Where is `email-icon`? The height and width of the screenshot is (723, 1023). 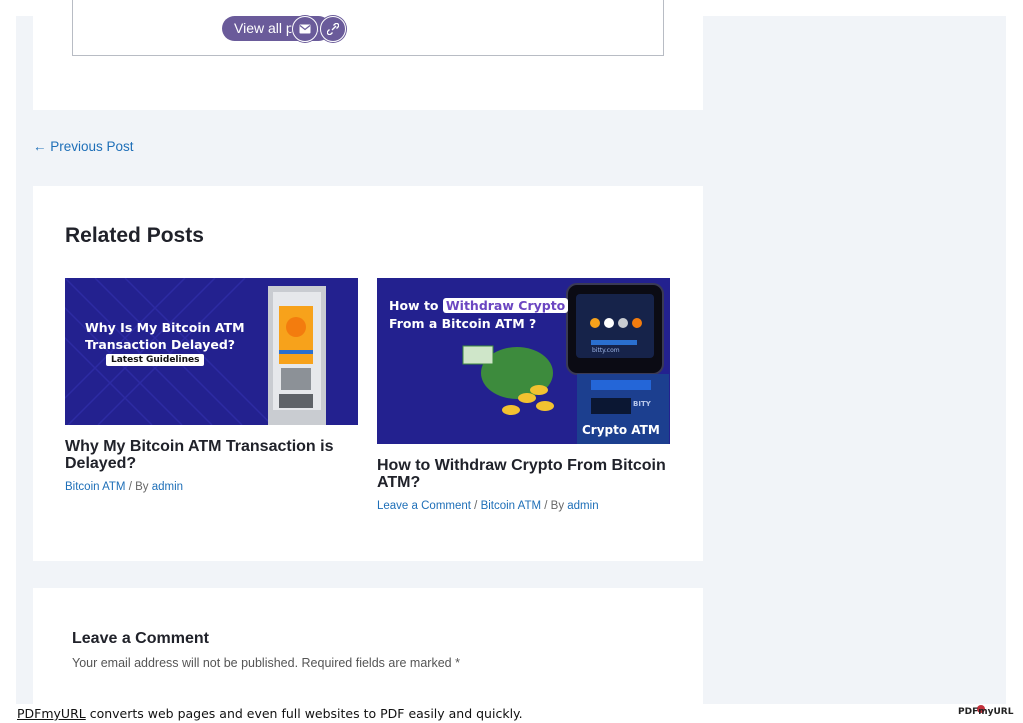
email-icon is located at coordinates (305, 29).